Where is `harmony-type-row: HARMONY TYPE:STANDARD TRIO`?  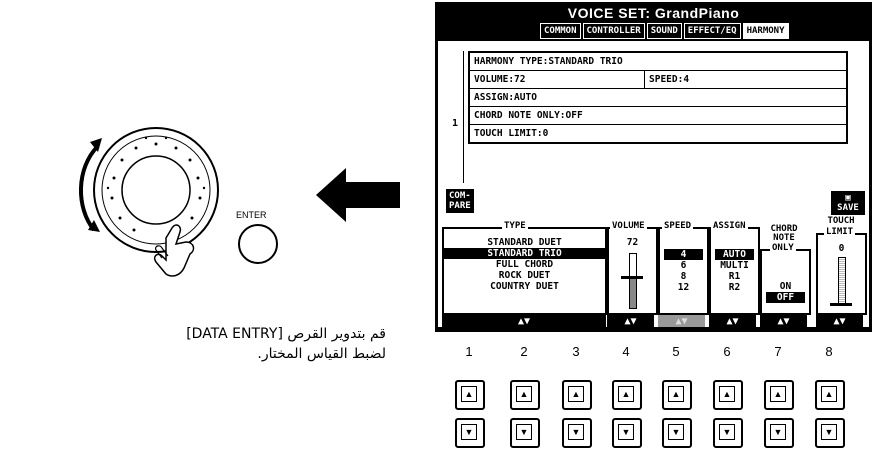
harmony-type-row: HARMONY TYPE:STANDARD TRIO is located at coordinates (546, 61).